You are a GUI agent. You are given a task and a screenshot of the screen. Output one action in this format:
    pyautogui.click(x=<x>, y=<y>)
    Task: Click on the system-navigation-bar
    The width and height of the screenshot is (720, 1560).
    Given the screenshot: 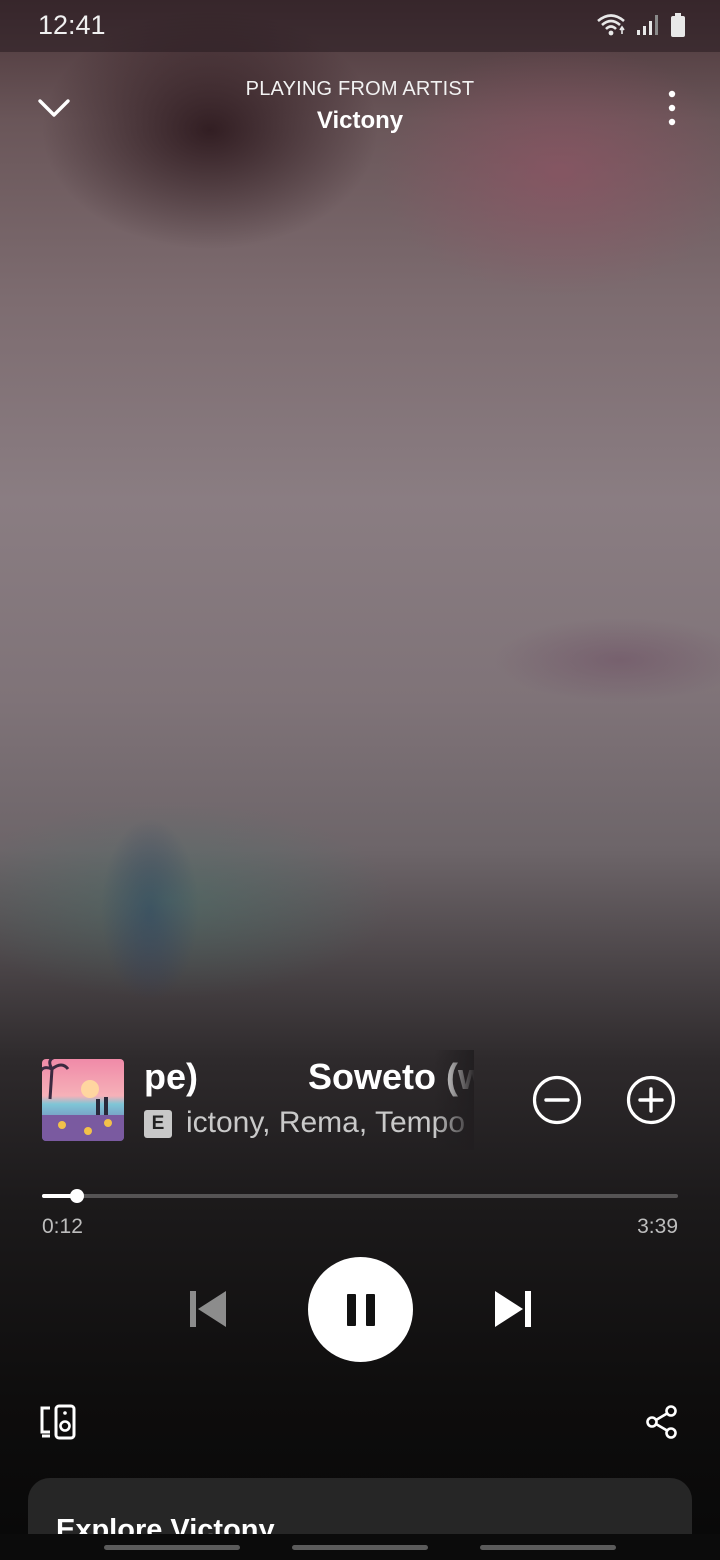 What is the action you would take?
    pyautogui.click(x=360, y=1547)
    